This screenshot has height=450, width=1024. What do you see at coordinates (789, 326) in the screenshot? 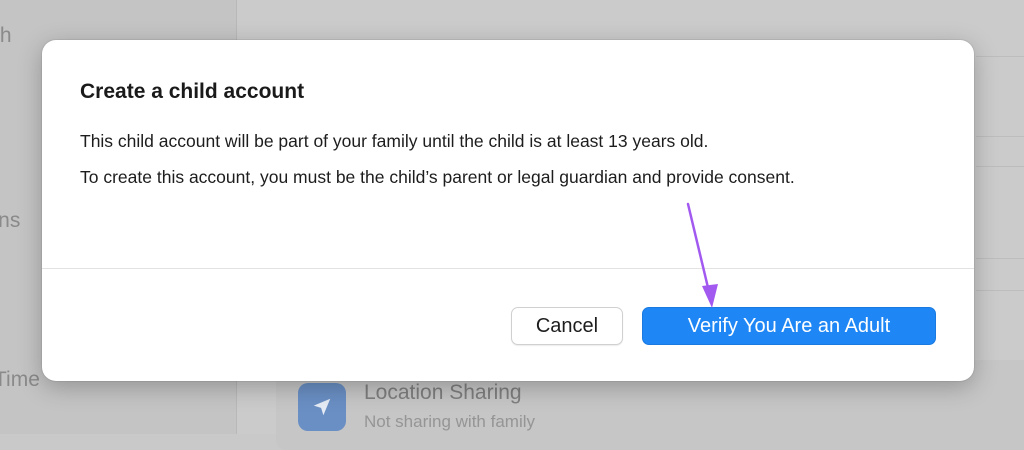
I see `verify-adult-button: Verify You Are an Adult` at bounding box center [789, 326].